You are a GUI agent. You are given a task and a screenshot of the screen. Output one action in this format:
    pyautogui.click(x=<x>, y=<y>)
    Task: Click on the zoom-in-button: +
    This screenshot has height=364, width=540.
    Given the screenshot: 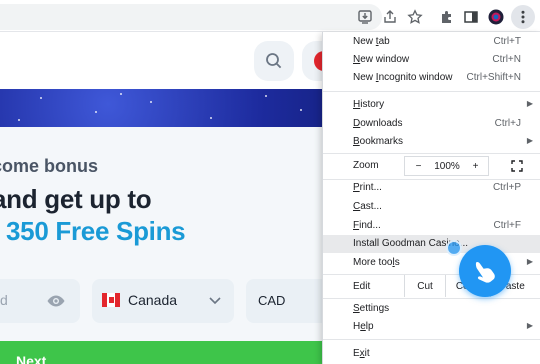 What is the action you would take?
    pyautogui.click(x=476, y=166)
    